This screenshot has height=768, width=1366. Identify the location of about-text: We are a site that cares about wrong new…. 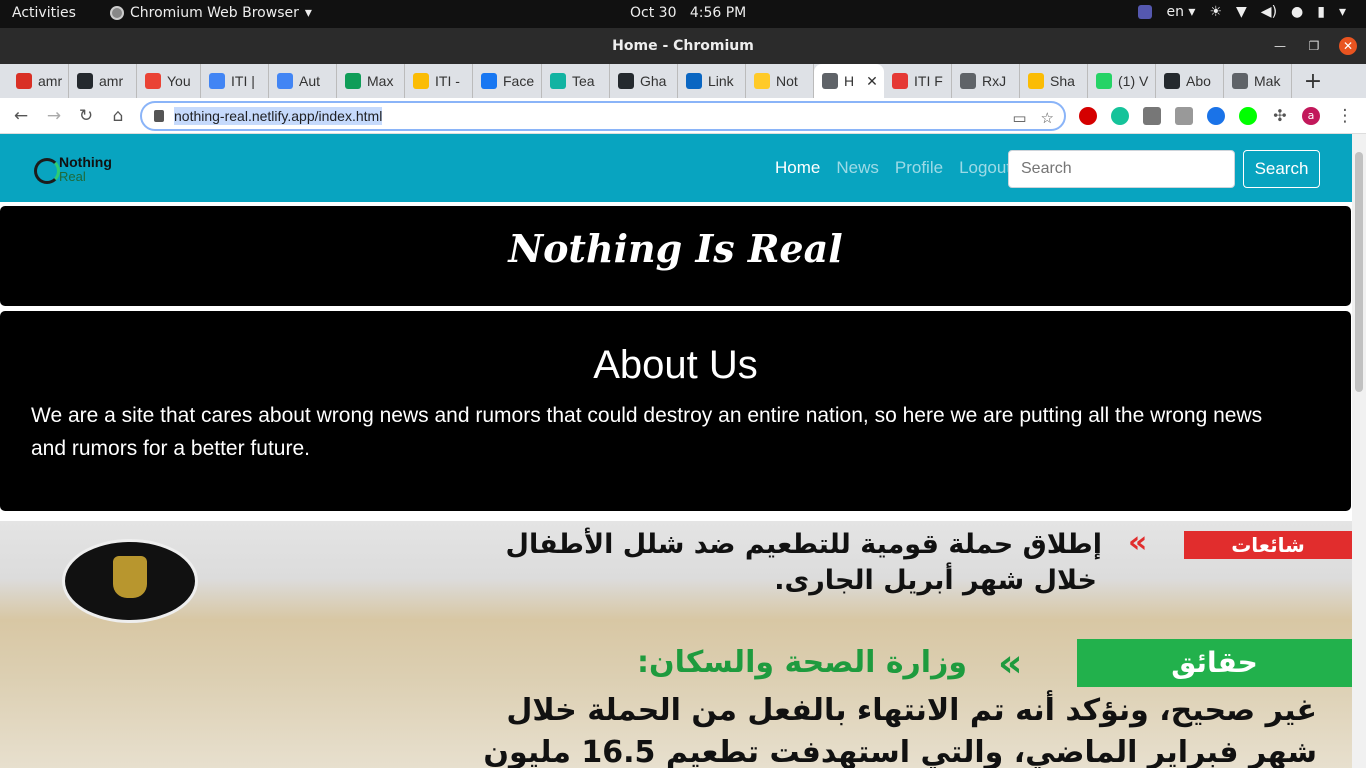
(647, 432).